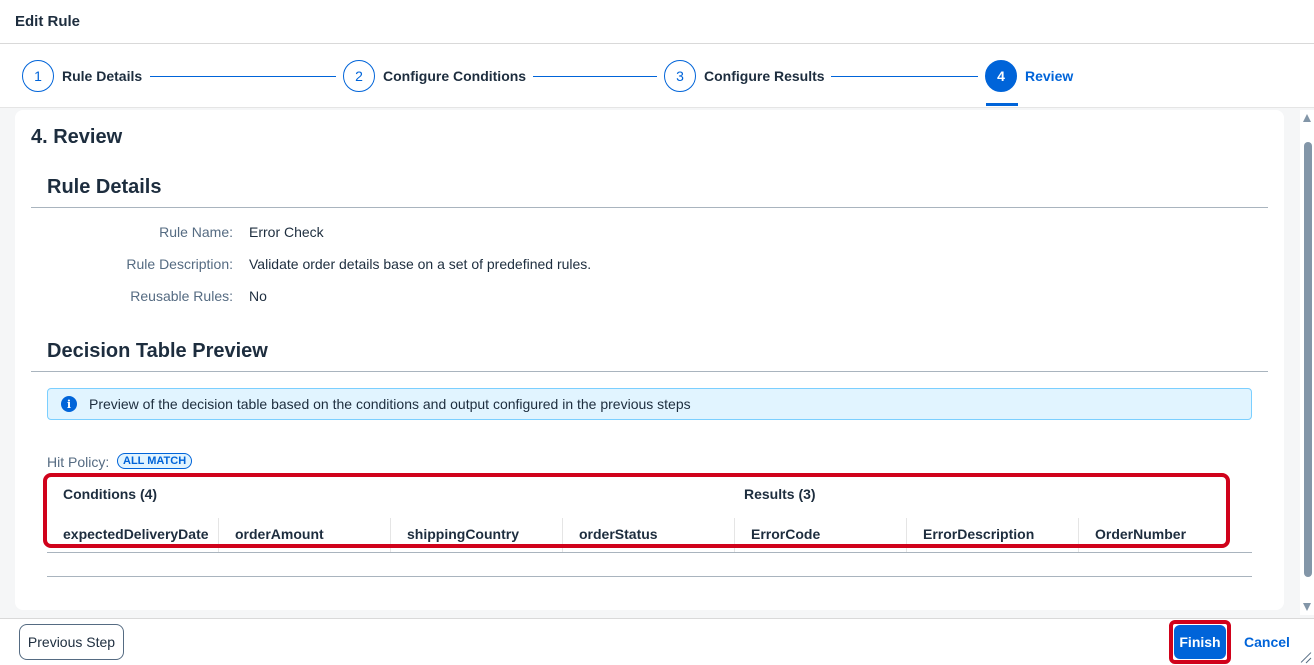 Image resolution: width=1314 pixels, height=665 pixels. I want to click on vertical-scrollbar, so click(1307, 362).